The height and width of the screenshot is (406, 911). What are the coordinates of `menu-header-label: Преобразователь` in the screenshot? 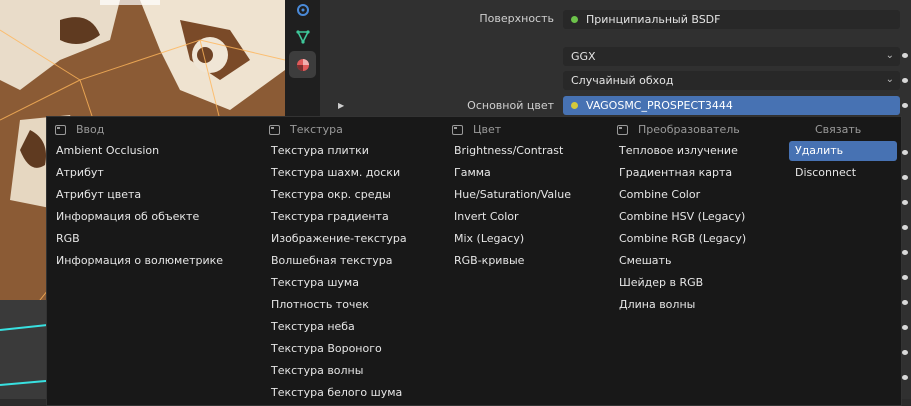 It's located at (689, 129).